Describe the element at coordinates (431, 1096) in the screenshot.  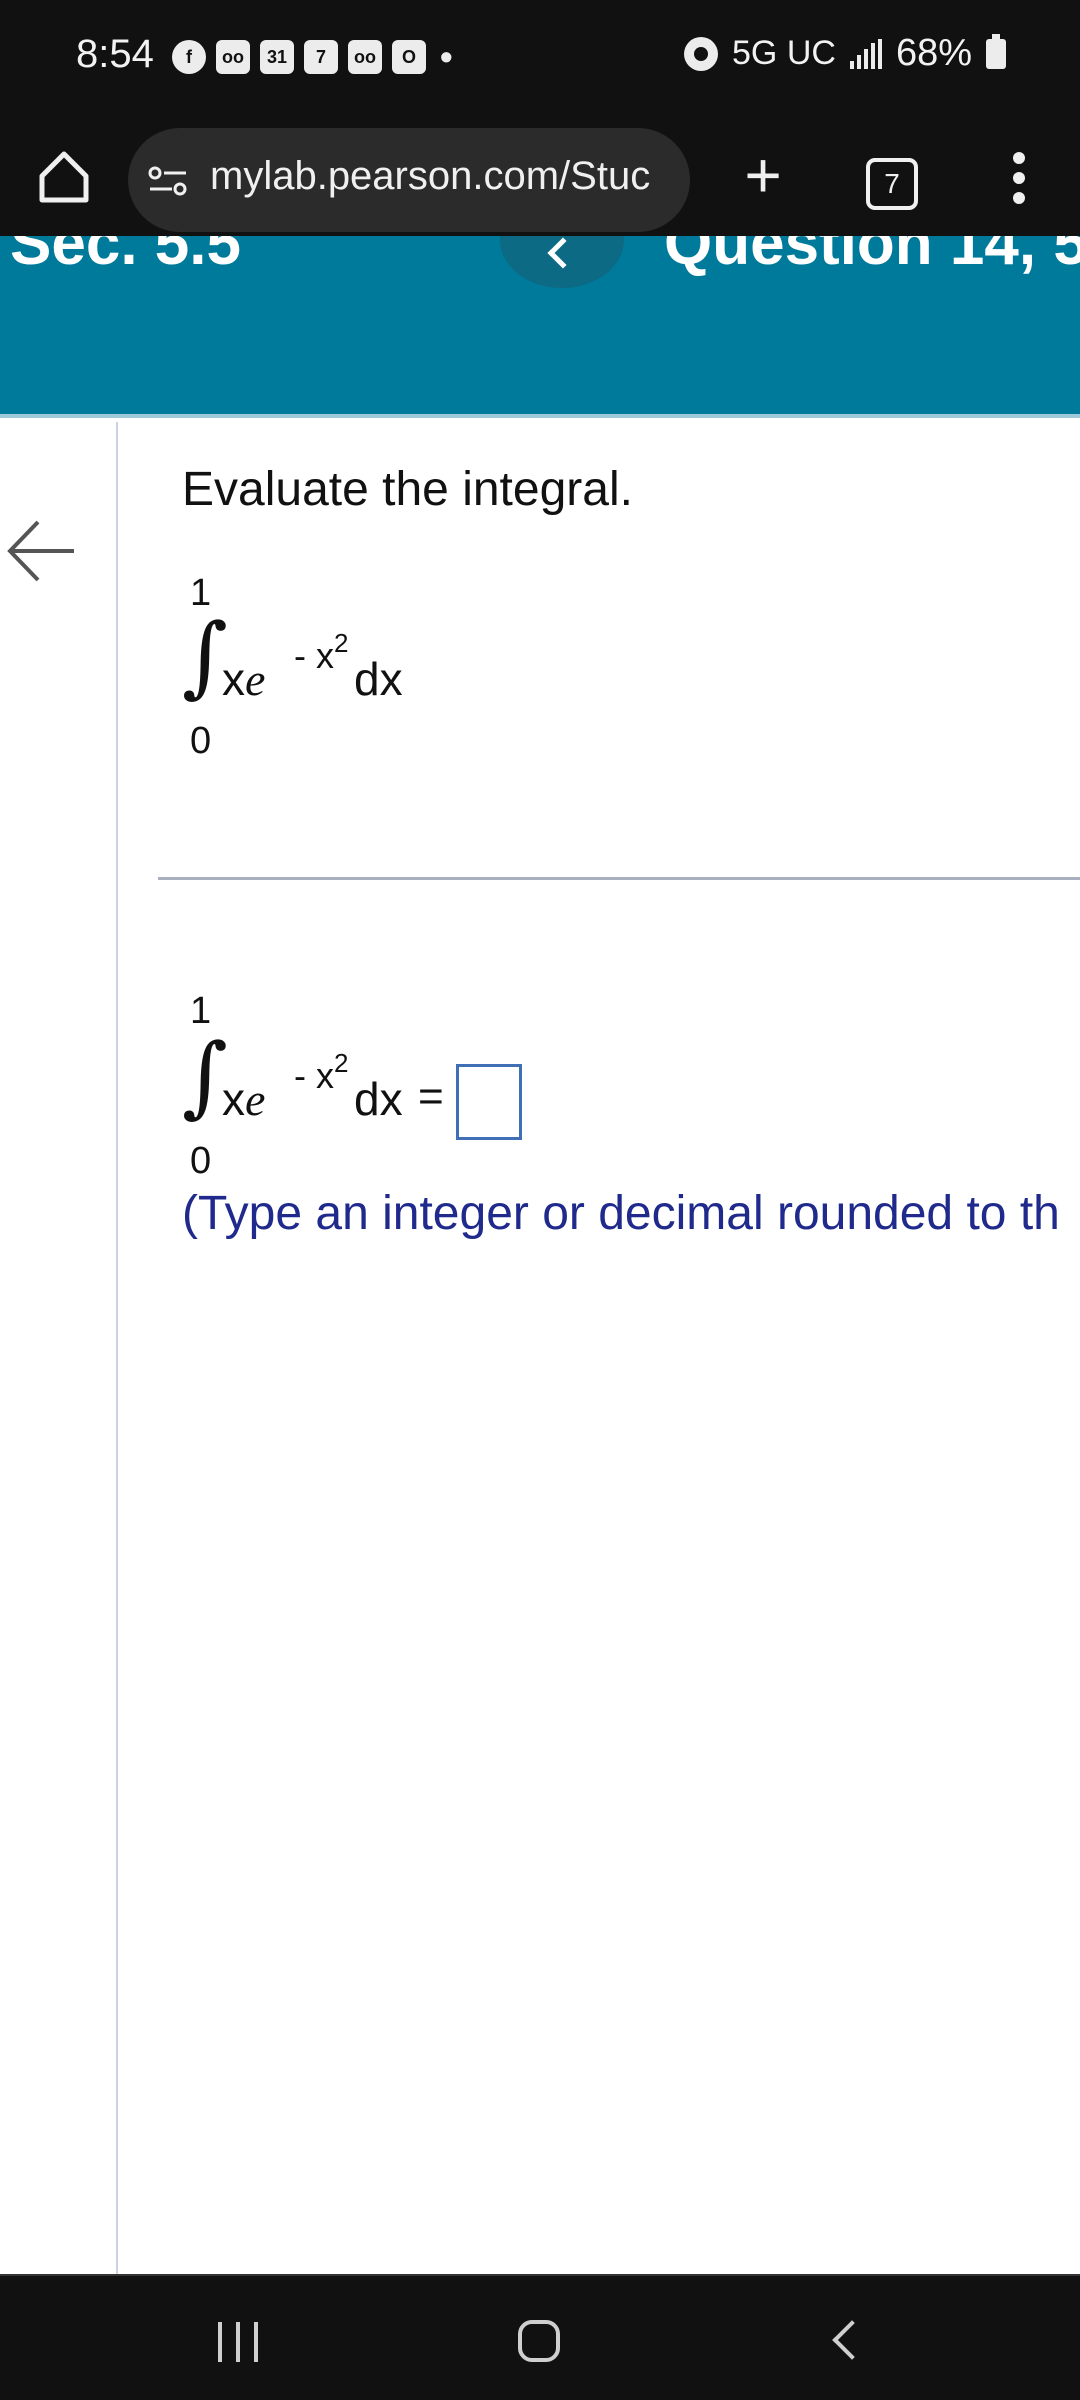
I see `equals-sign: =` at that location.